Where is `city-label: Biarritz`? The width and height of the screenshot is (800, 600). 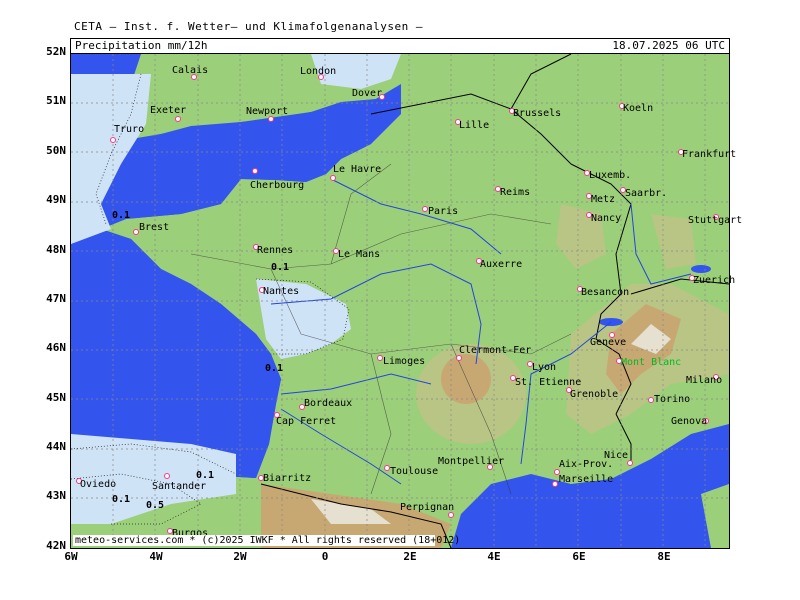
city-label: Biarritz is located at coordinates (287, 478).